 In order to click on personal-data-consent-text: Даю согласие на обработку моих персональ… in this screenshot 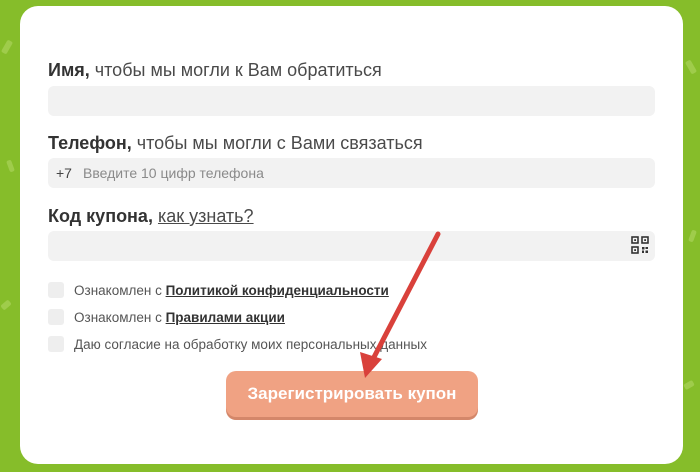, I will do `click(251, 344)`.